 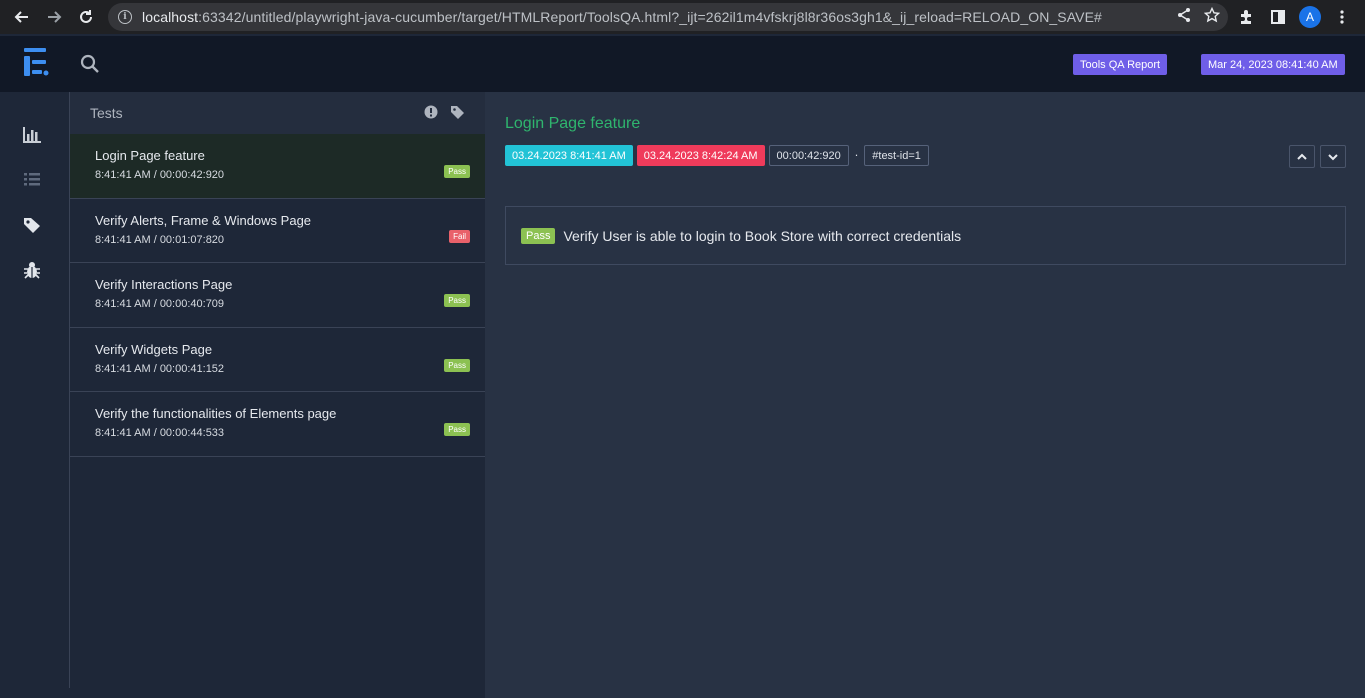 What do you see at coordinates (160, 433) in the screenshot?
I see `test-time: 8:41:41 AM / 00:00:44:533` at bounding box center [160, 433].